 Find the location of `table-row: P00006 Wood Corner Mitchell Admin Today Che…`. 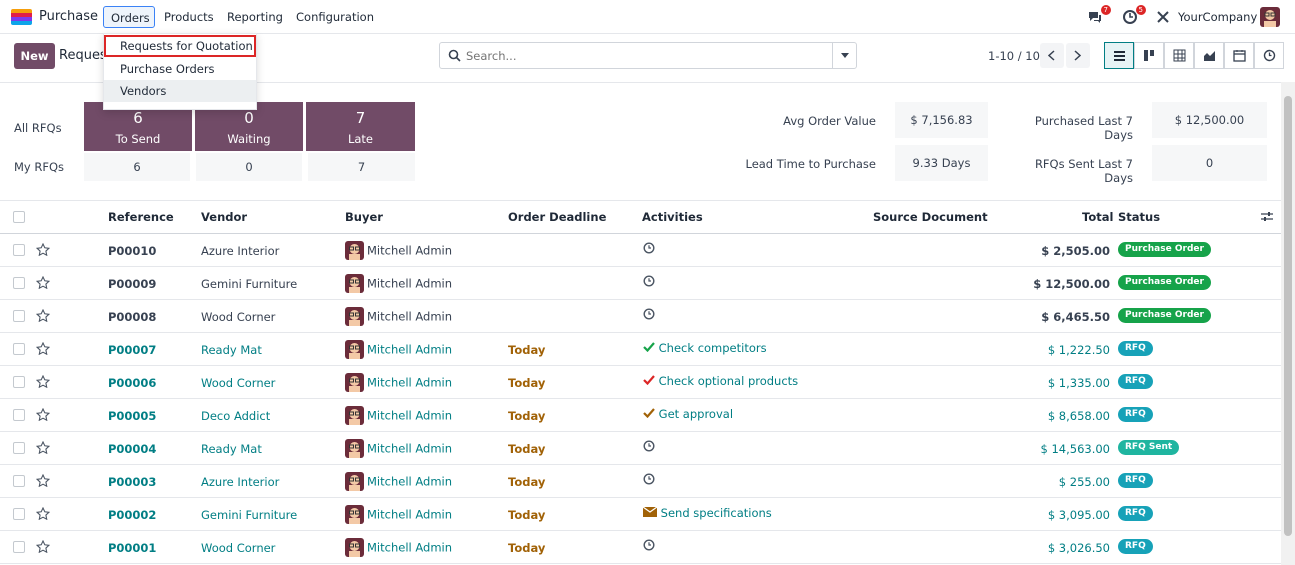

table-row: P00006 Wood Corner Mitchell Admin Today Che… is located at coordinates (640, 382).